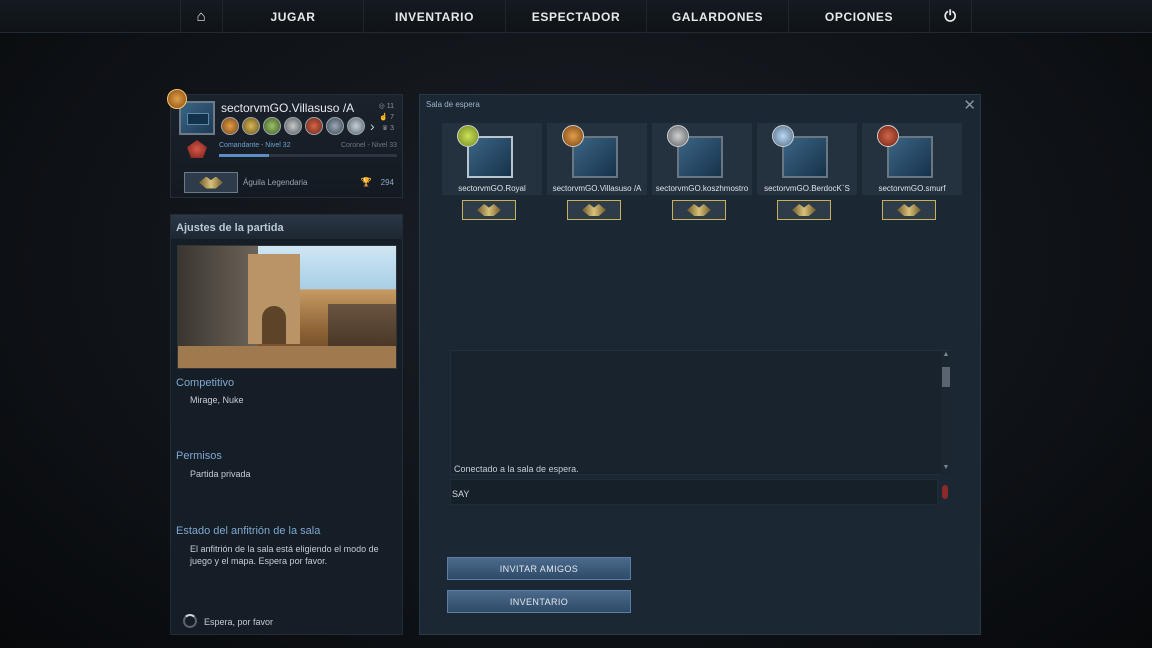  Describe the element at coordinates (372, 126) in the screenshot. I see `chevron-right-icon: ›` at that location.